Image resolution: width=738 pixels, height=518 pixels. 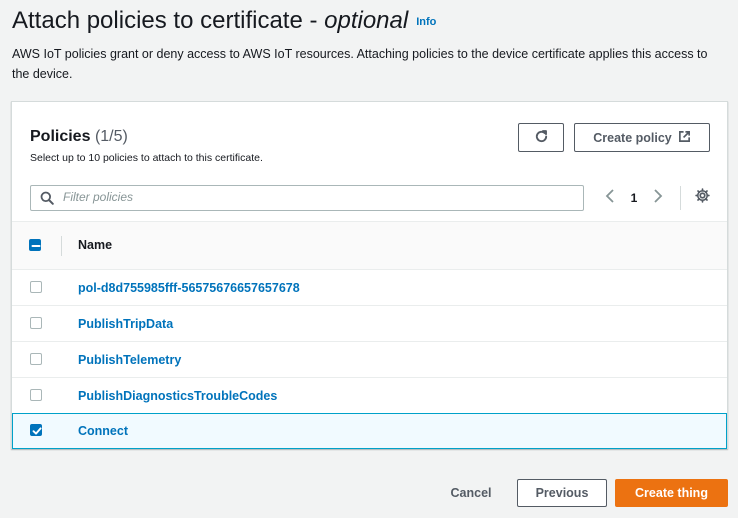 I want to click on policy-link: Connect, so click(x=103, y=431).